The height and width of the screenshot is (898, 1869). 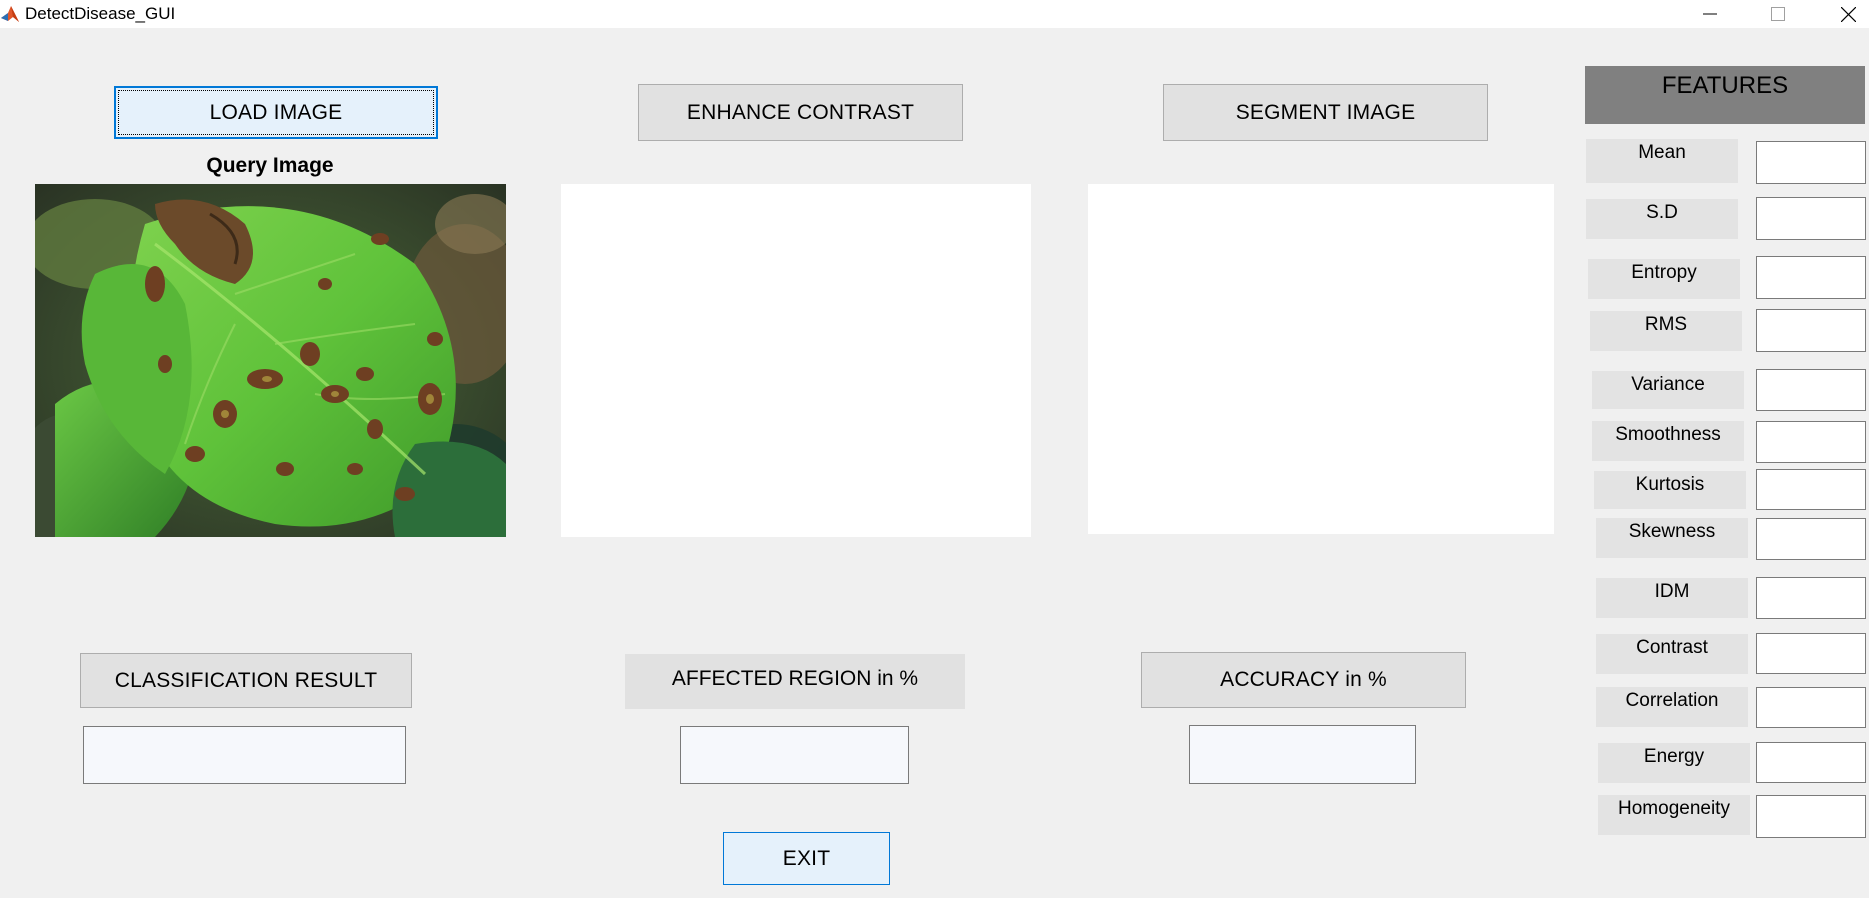 What do you see at coordinates (1672, 647) in the screenshot?
I see `feature-label-text: Contrast` at bounding box center [1672, 647].